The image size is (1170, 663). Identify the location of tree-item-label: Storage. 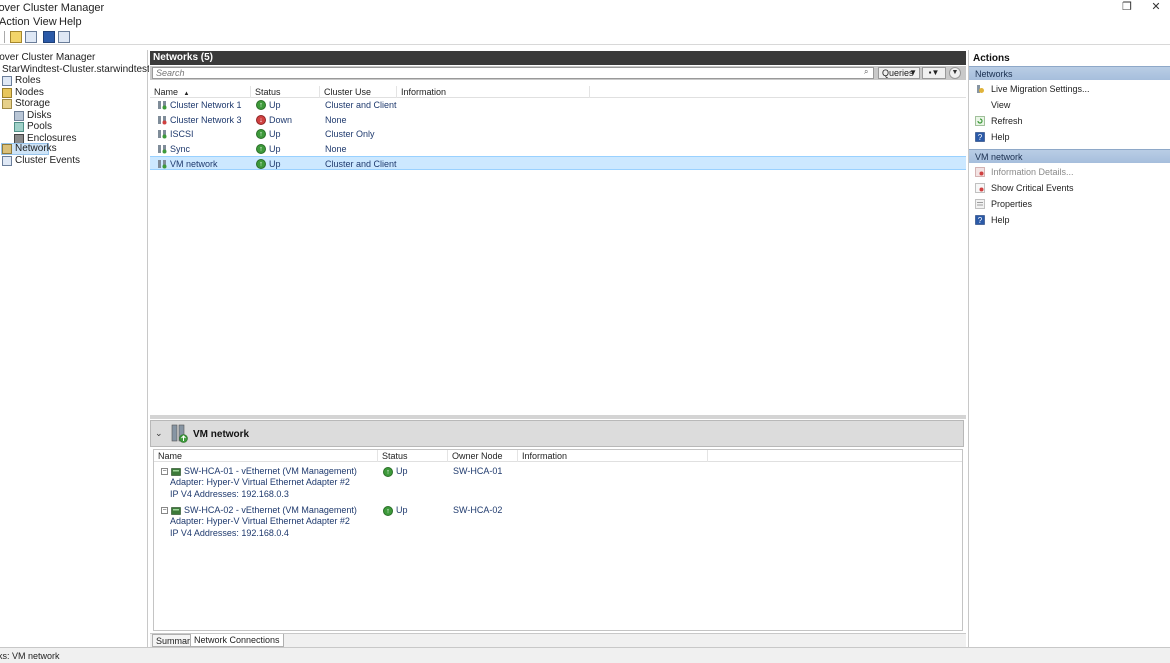
(33, 103).